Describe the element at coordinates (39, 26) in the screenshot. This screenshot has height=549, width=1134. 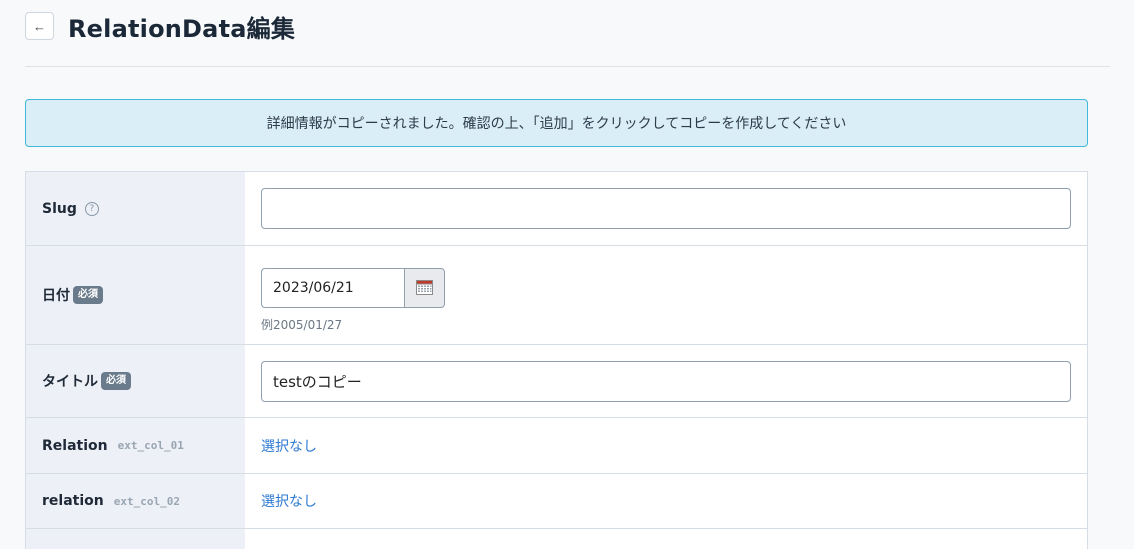
I see `back-button: ←` at that location.